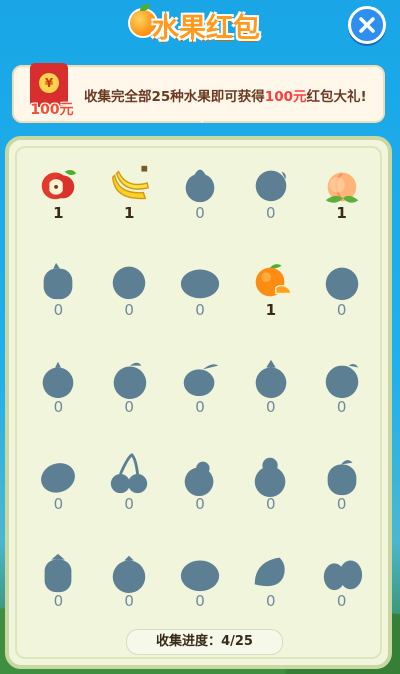 This screenshot has height=674, width=400. I want to click on fruit-slot-mystery-3: 0, so click(58, 301).